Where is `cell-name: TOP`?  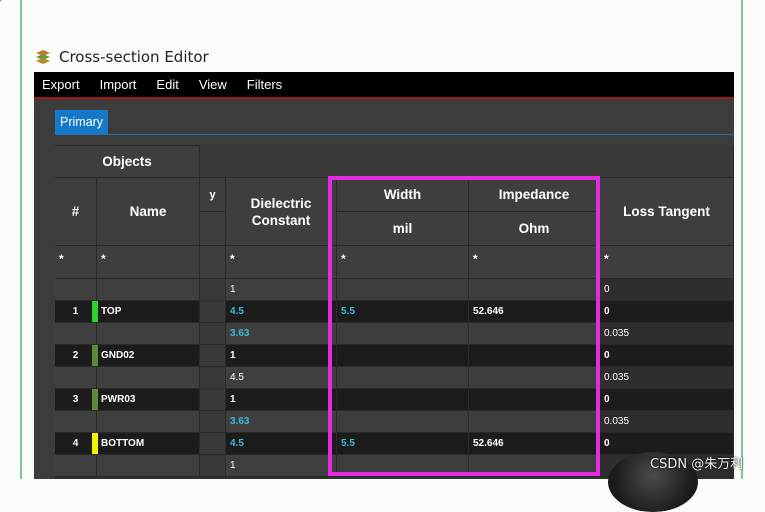 cell-name: TOP is located at coordinates (148, 312).